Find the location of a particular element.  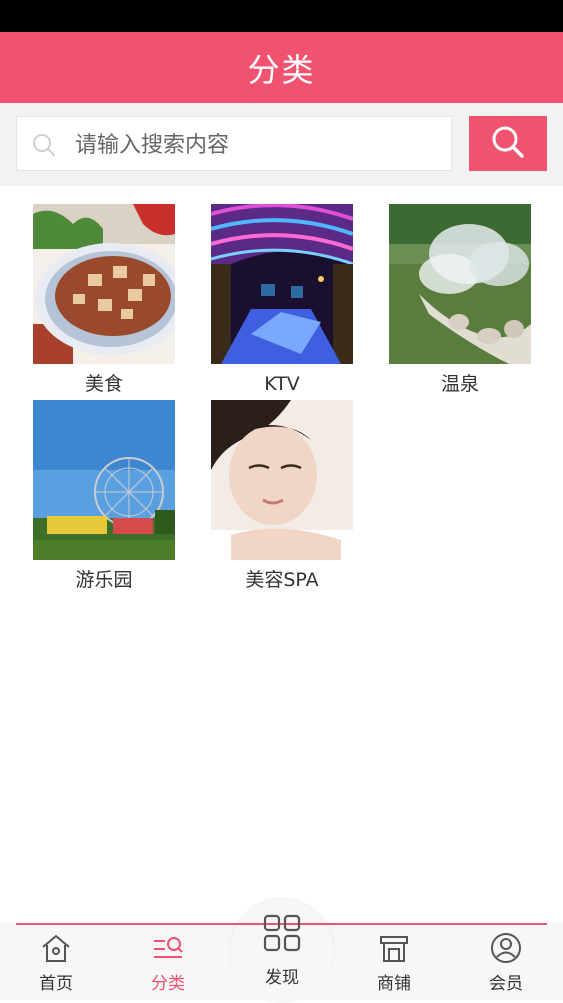

tab-label: 商铺 is located at coordinates (394, 984).